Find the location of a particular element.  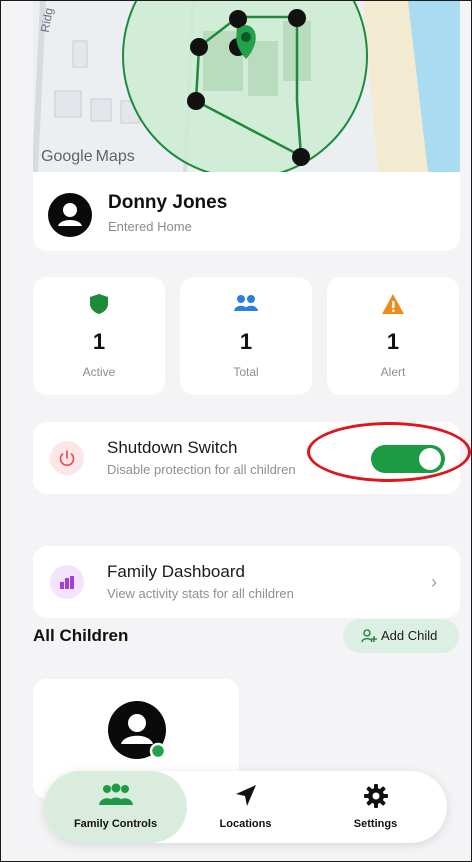

bottom-nav: Family Controls Locations Settings is located at coordinates (245, 807).